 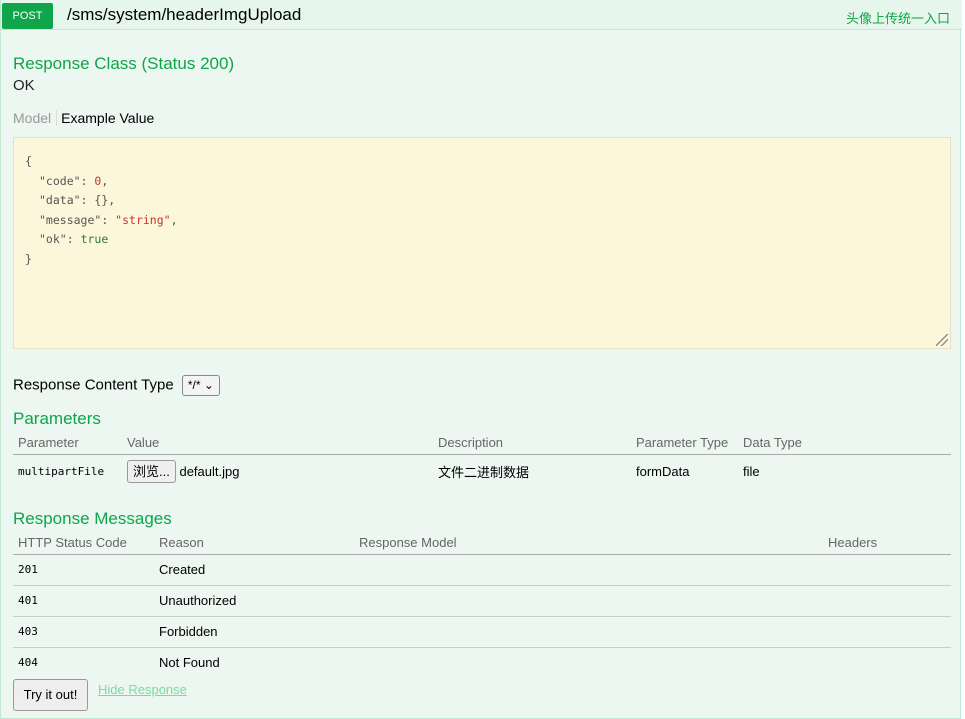 What do you see at coordinates (94, 239) in the screenshot?
I see `json-value-ok: true` at bounding box center [94, 239].